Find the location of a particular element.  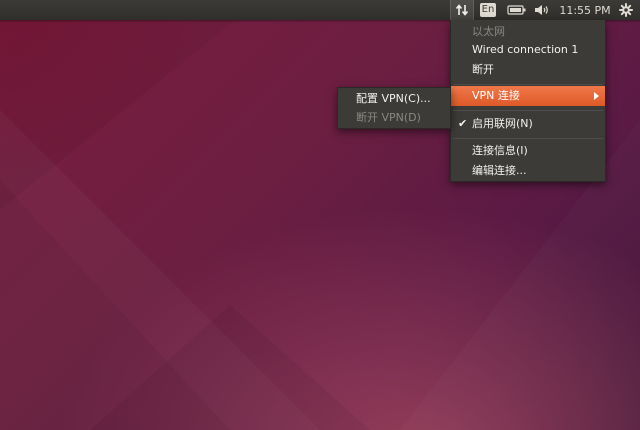

network-indicator is located at coordinates (462, 10).